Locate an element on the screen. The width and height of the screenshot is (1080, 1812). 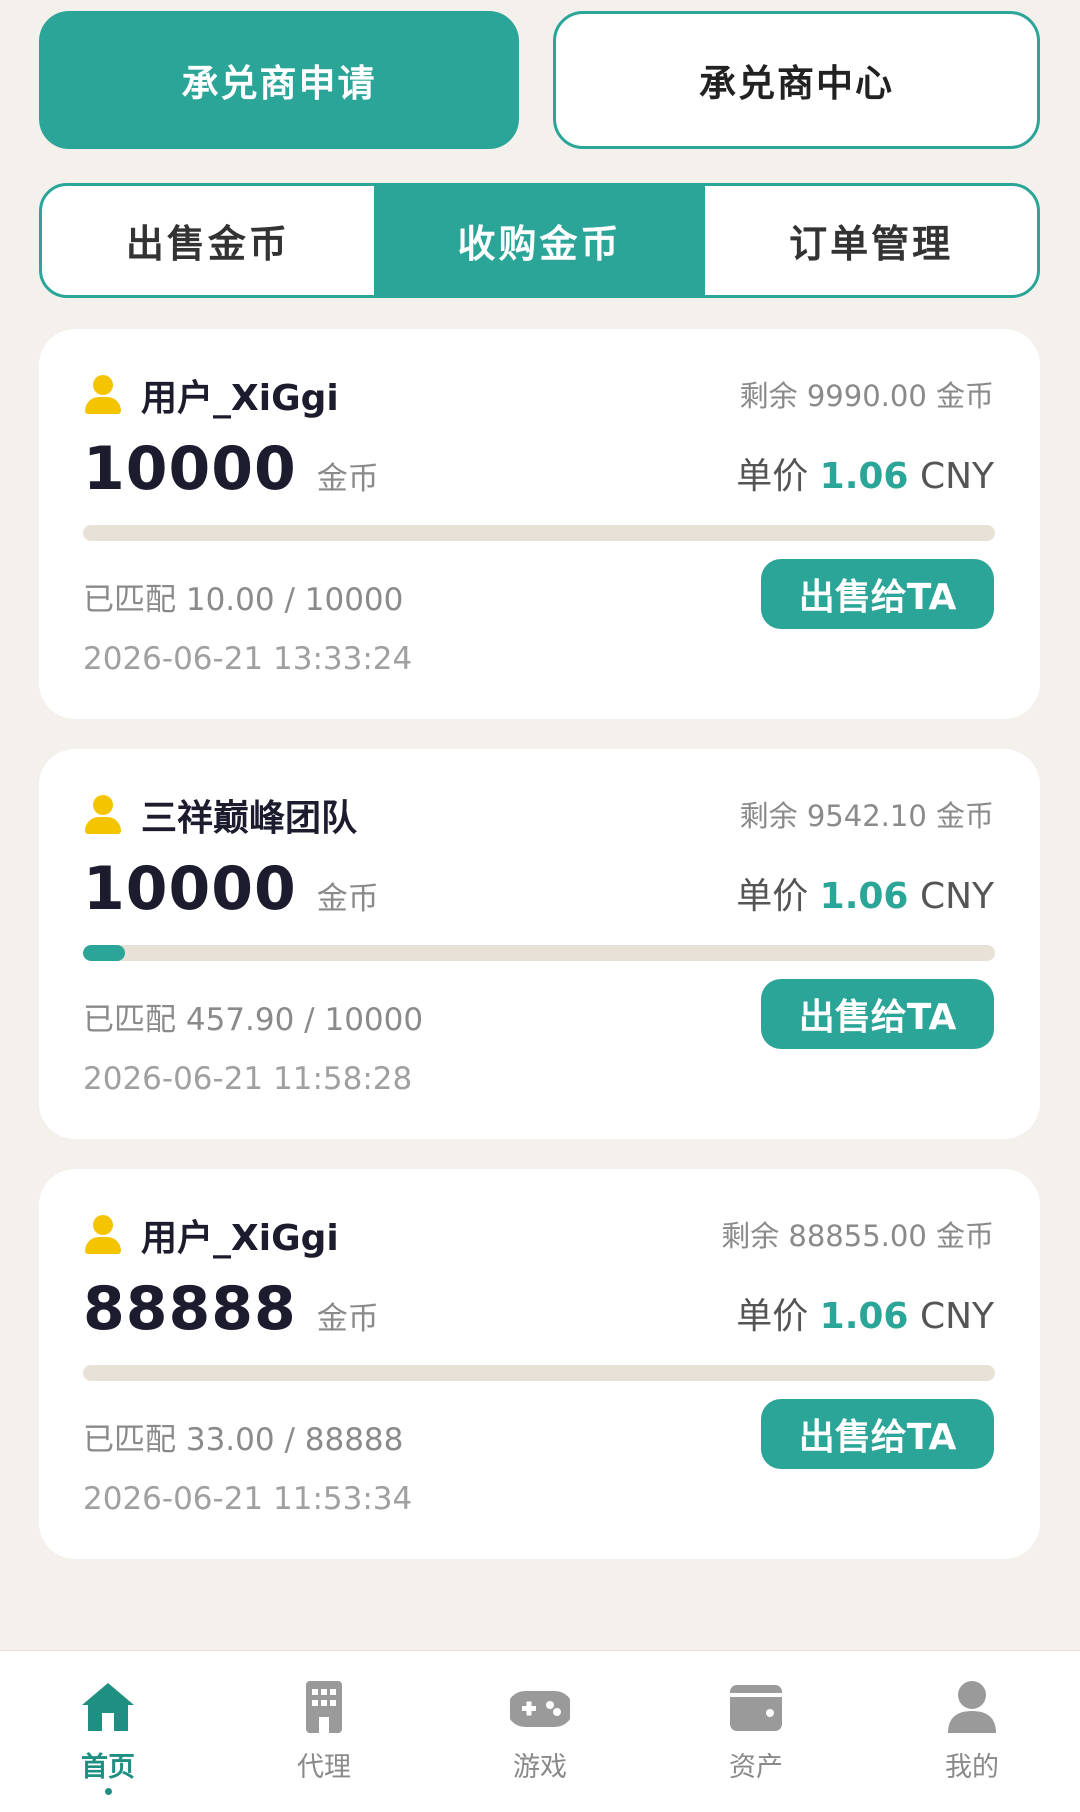
order-timestamp: 2026-06-21 13:33:24 is located at coordinates (248, 659).